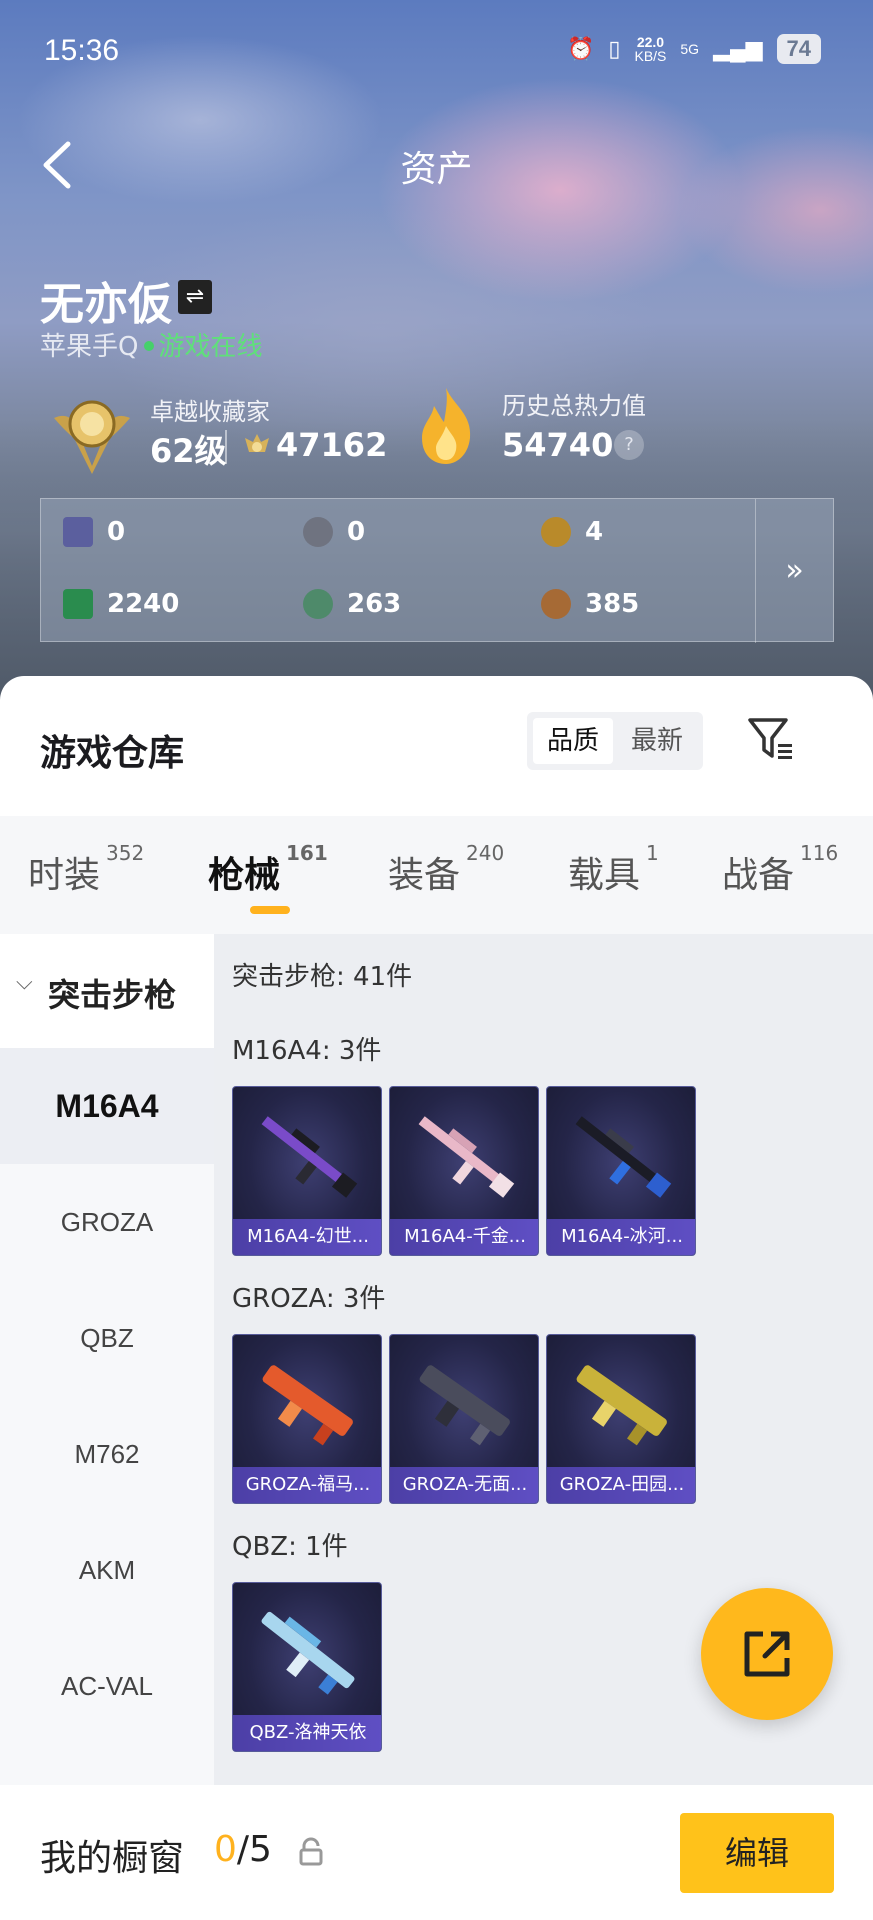  What do you see at coordinates (558, 445) in the screenshot?
I see `heat-value: 54740` at bounding box center [558, 445].